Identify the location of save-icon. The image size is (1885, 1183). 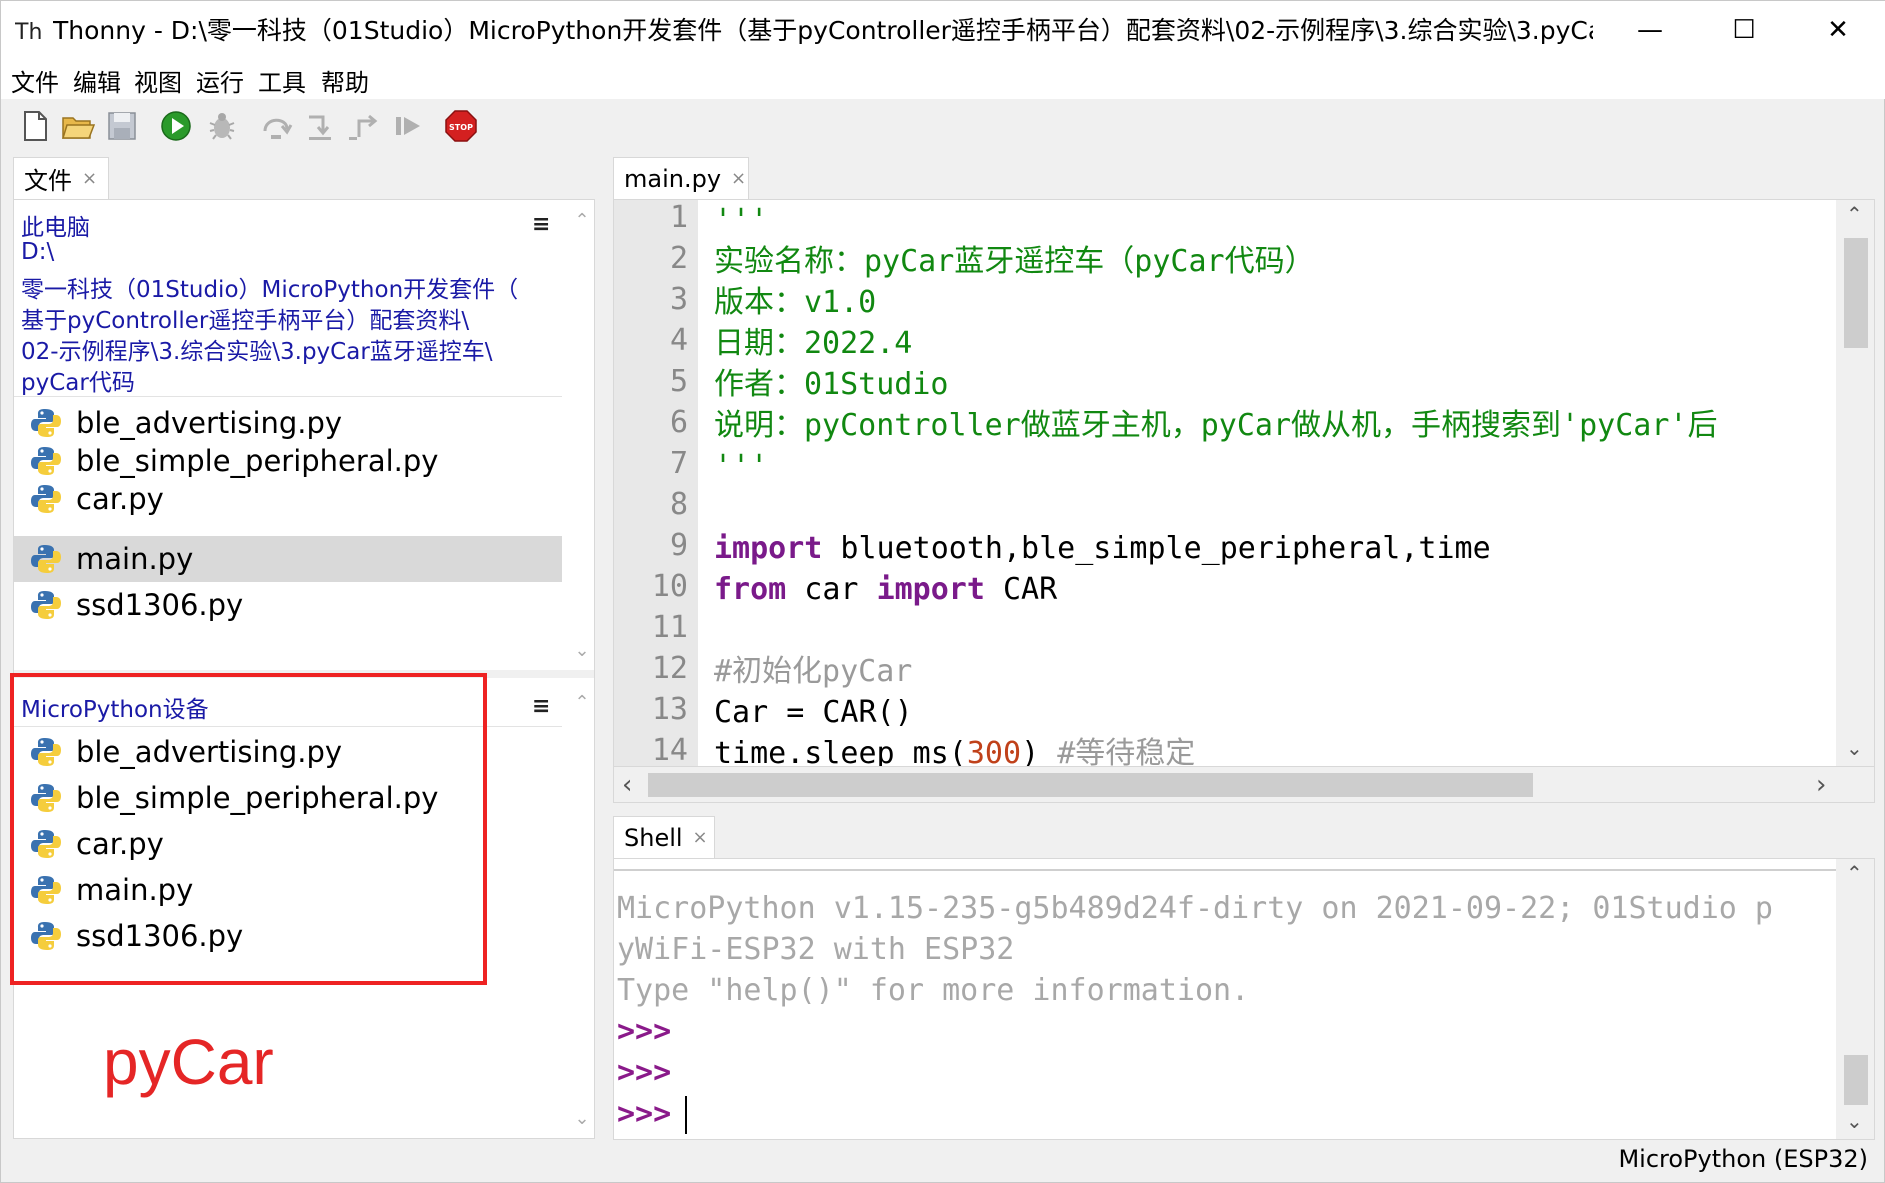
(122, 126).